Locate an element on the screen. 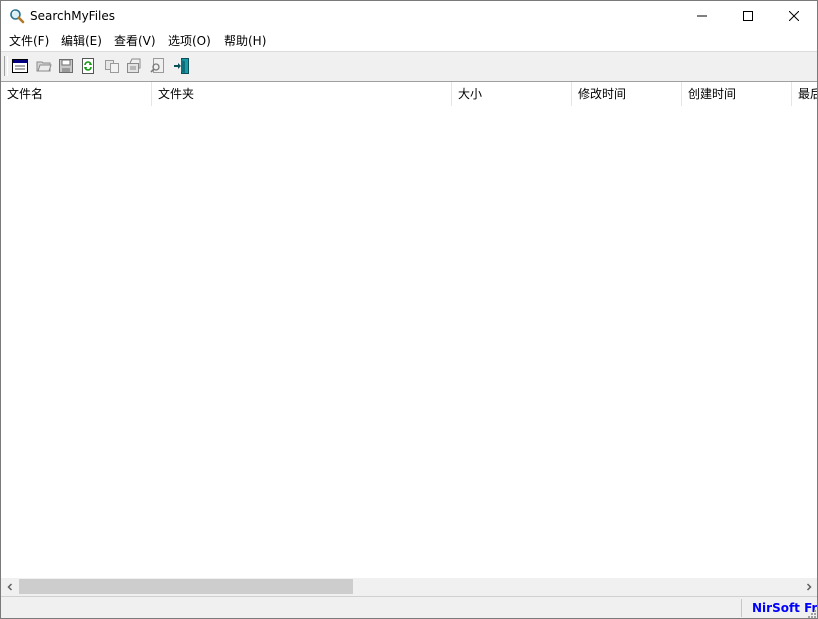 This screenshot has width=818, height=619. menu-view: 查看(V) is located at coordinates (135, 41).